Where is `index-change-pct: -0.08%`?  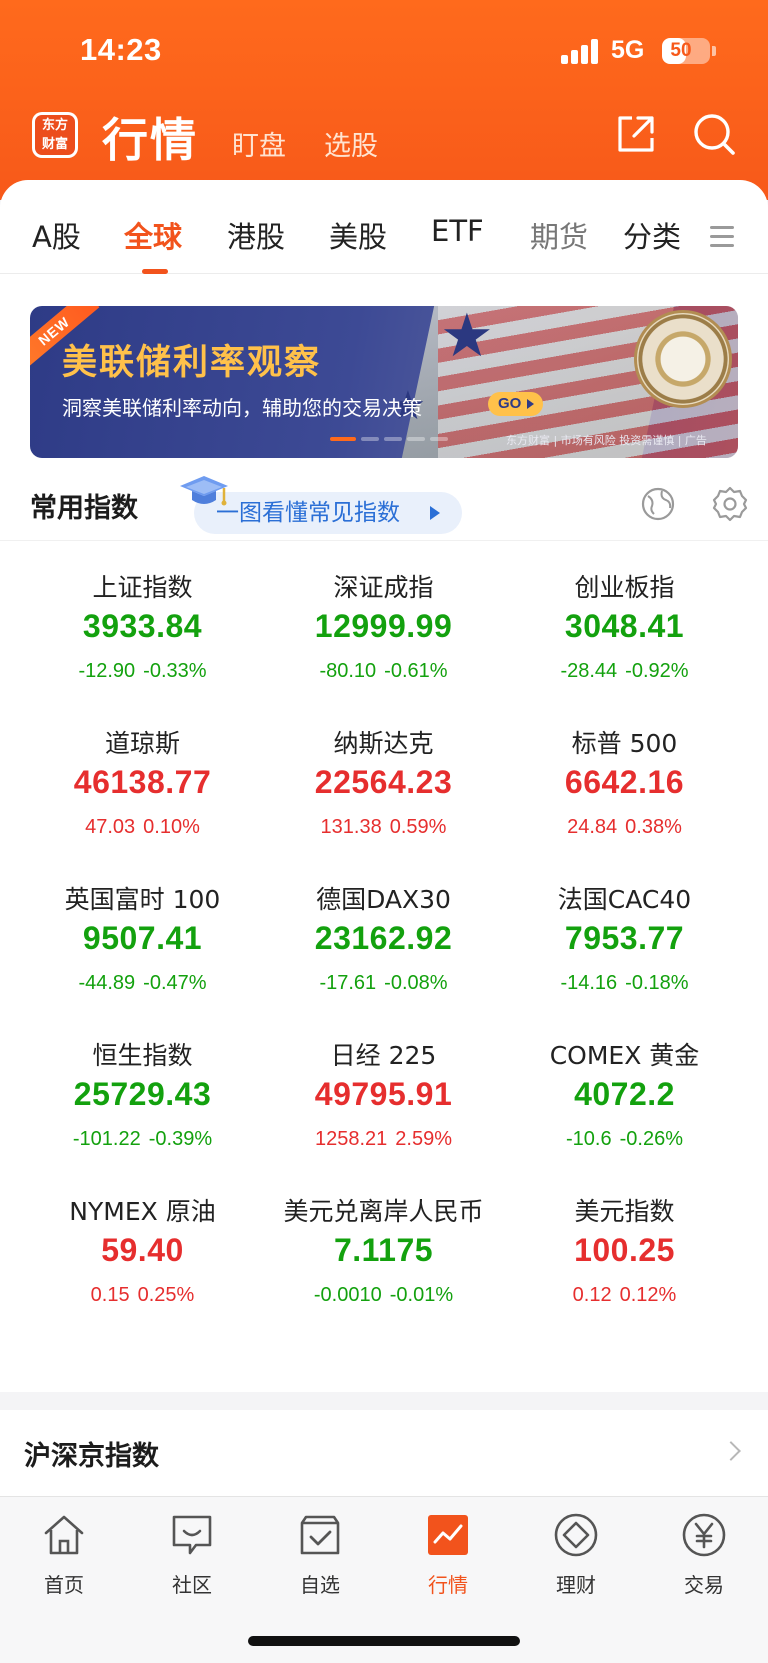
index-change-pct: -0.08% is located at coordinates (416, 983).